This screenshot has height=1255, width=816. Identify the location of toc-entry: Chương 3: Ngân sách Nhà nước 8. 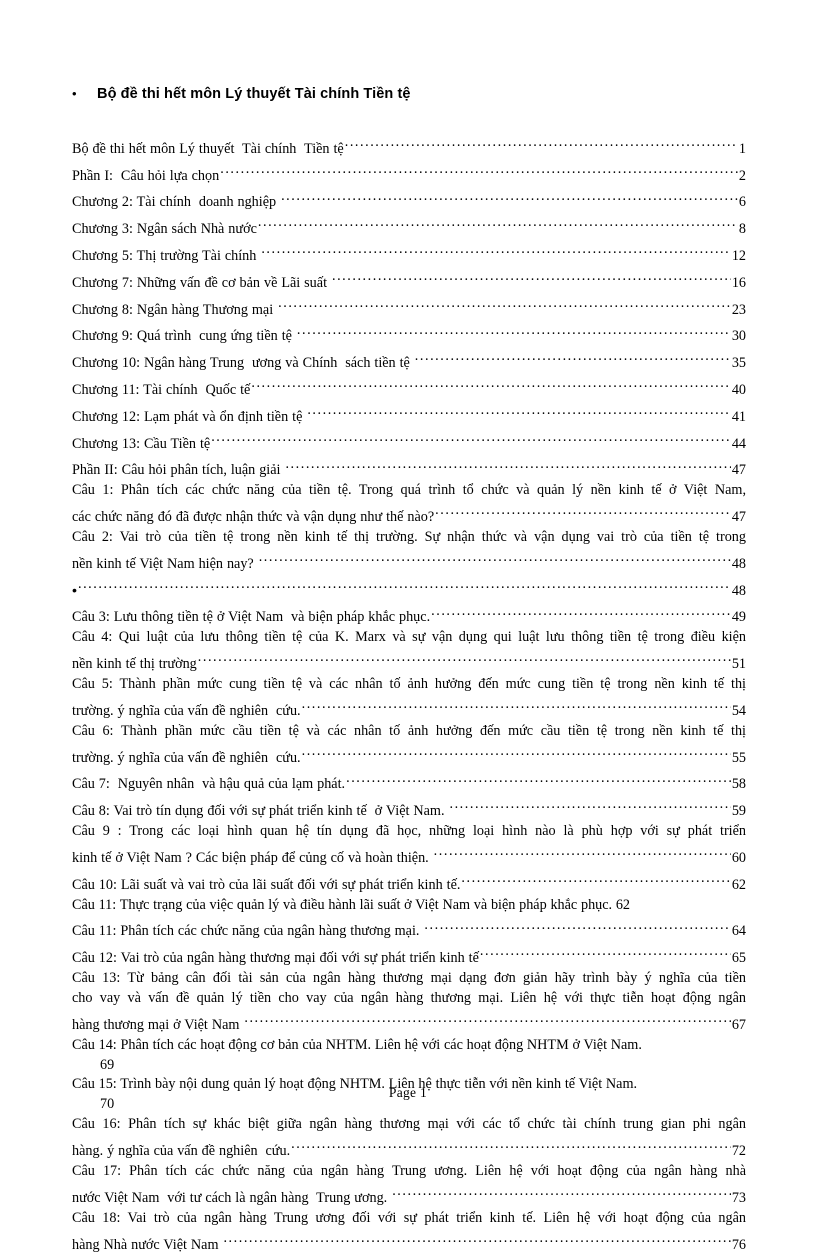
(409, 226).